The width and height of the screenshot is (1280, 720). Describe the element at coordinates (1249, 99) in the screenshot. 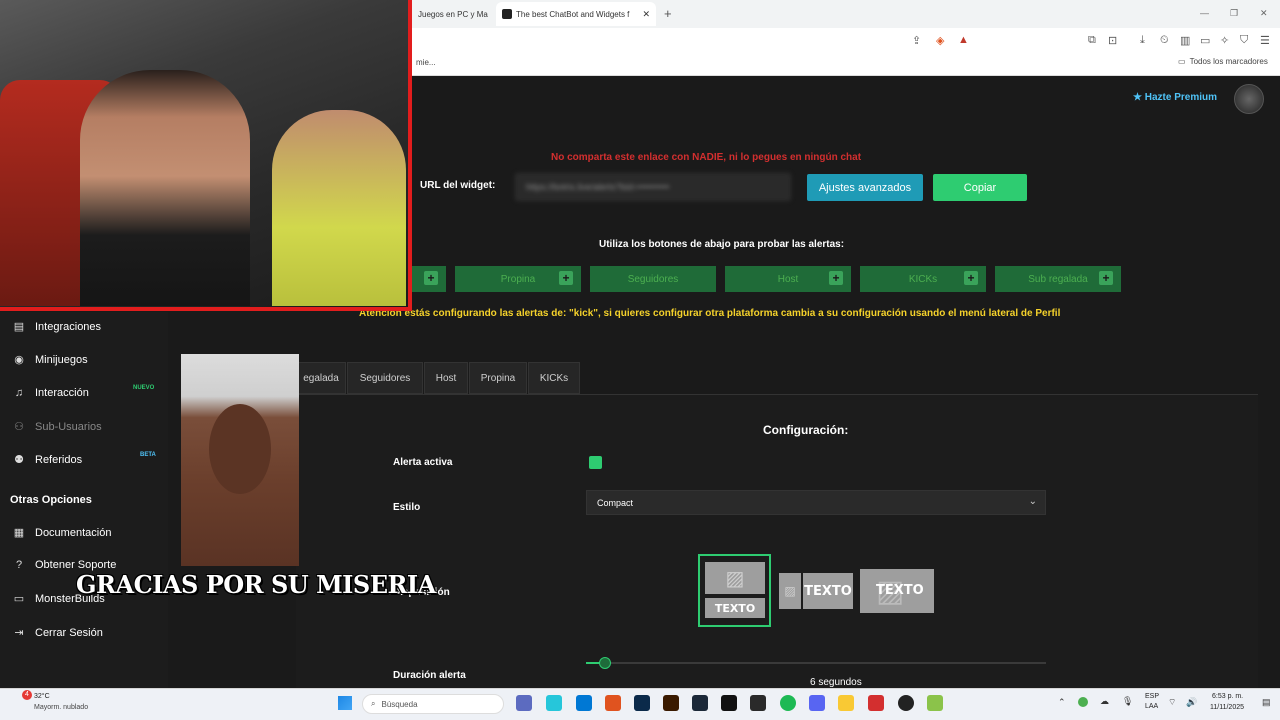

I see `avatar` at that location.